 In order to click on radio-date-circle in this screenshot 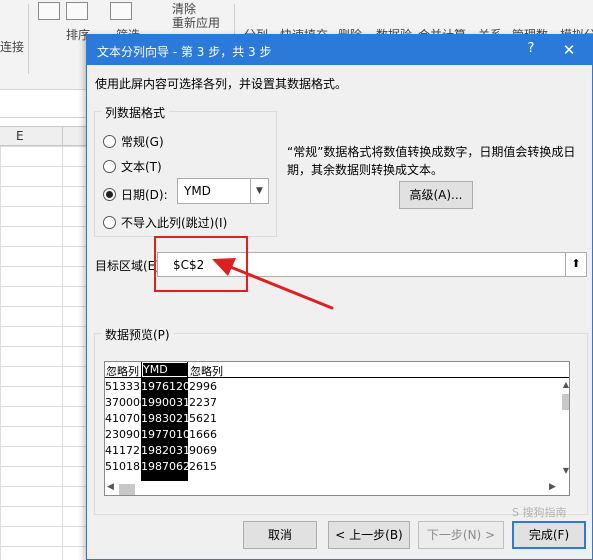, I will do `click(109, 194)`.